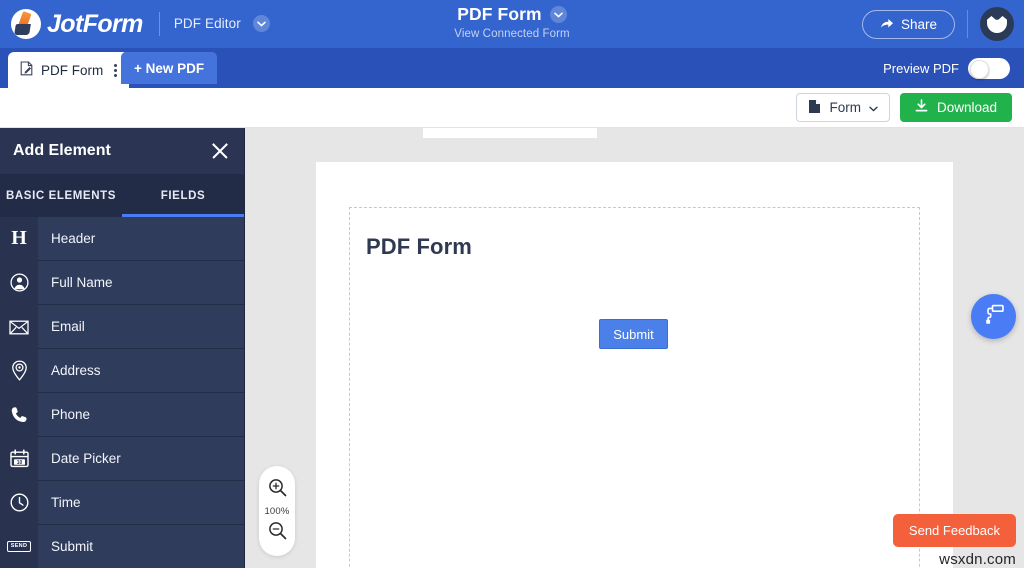  What do you see at coordinates (419, 246) in the screenshot?
I see `pdf-form-heading: PDF Form` at bounding box center [419, 246].